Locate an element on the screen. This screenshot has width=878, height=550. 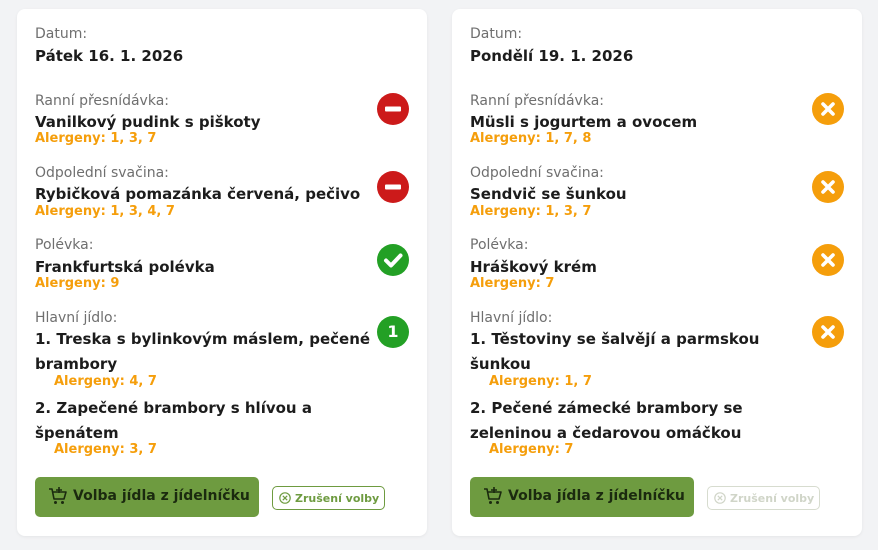
main-option-1-line2: šunkou is located at coordinates (500, 364).